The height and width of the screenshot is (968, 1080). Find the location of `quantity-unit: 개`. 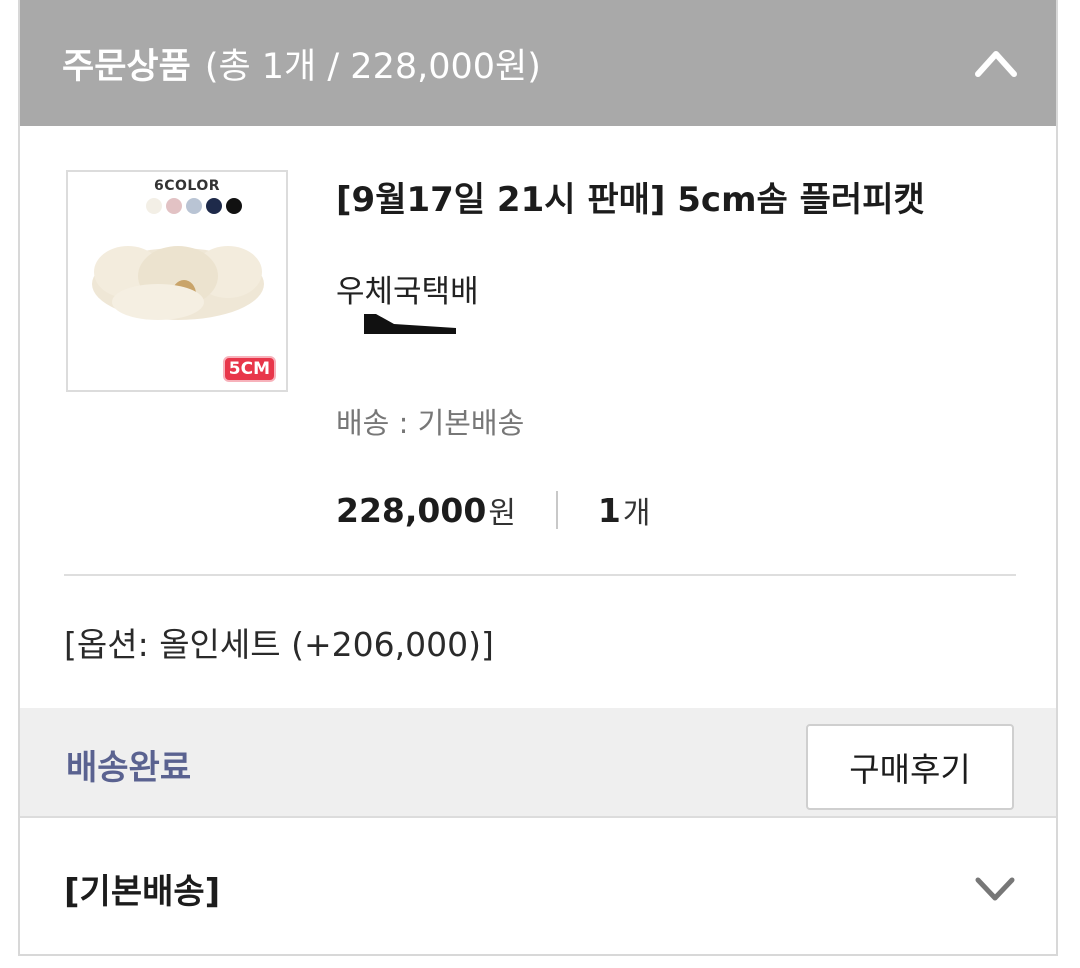

quantity-unit: 개 is located at coordinates (636, 513).